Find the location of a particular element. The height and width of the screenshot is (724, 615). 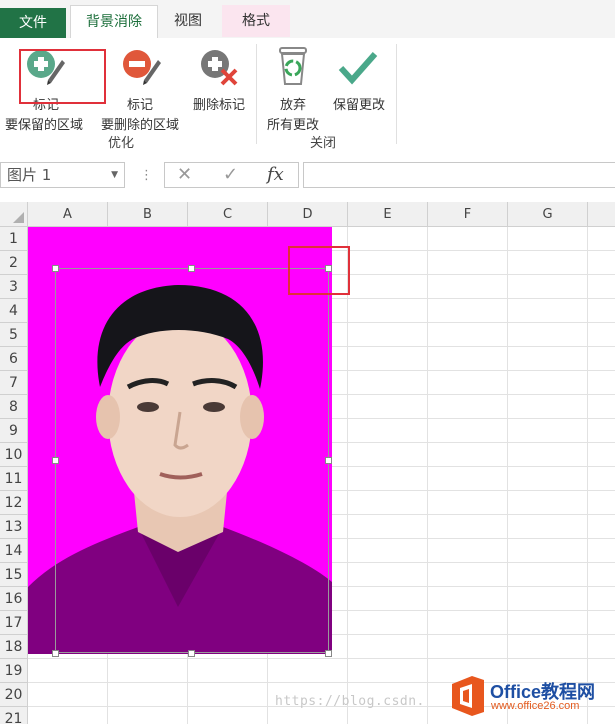

checkmark-icon is located at coordinates (358, 70).